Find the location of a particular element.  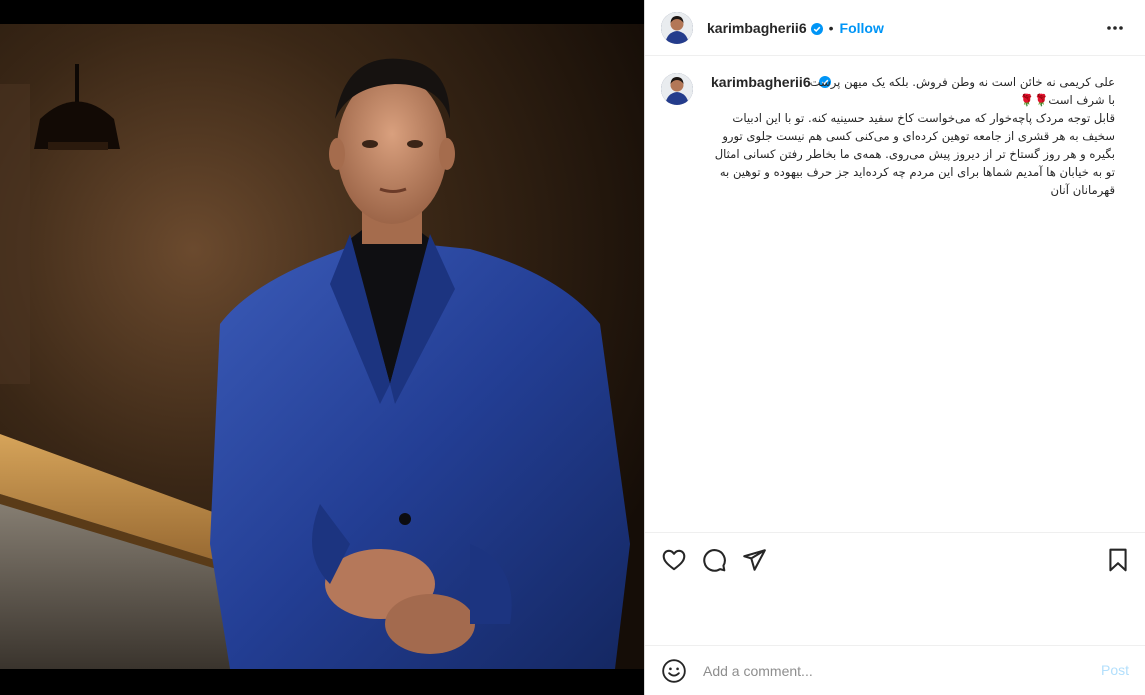

author-username: karimbagherii6 is located at coordinates (757, 28).